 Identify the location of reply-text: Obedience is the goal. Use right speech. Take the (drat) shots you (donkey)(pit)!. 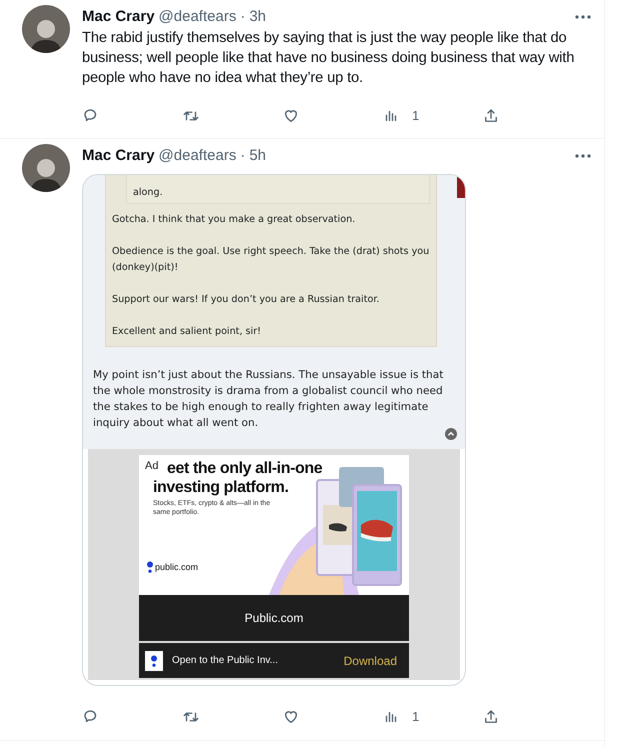
(271, 260).